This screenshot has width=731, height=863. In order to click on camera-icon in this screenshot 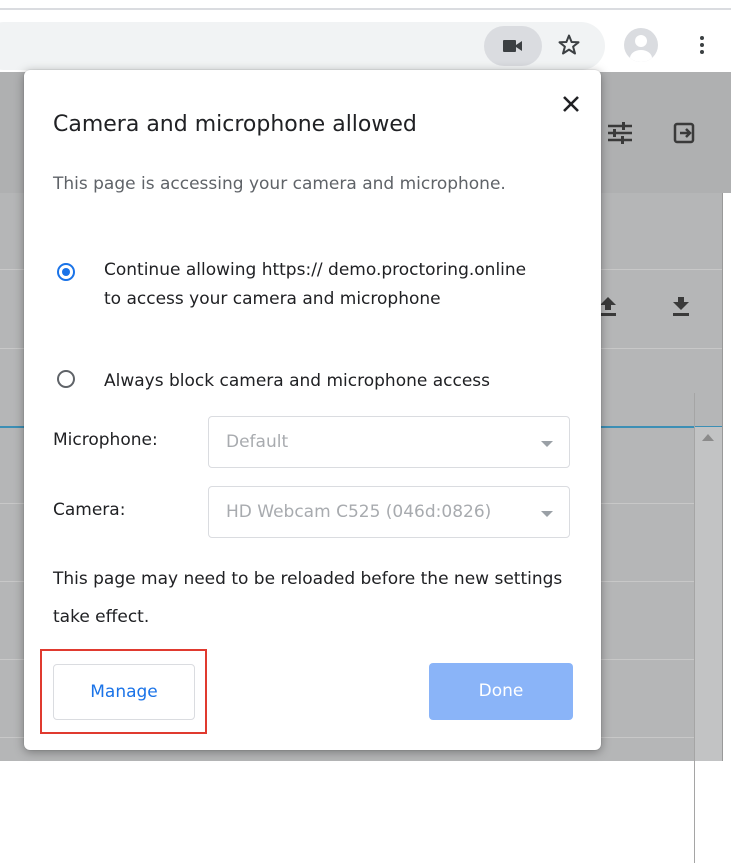, I will do `click(512, 46)`.